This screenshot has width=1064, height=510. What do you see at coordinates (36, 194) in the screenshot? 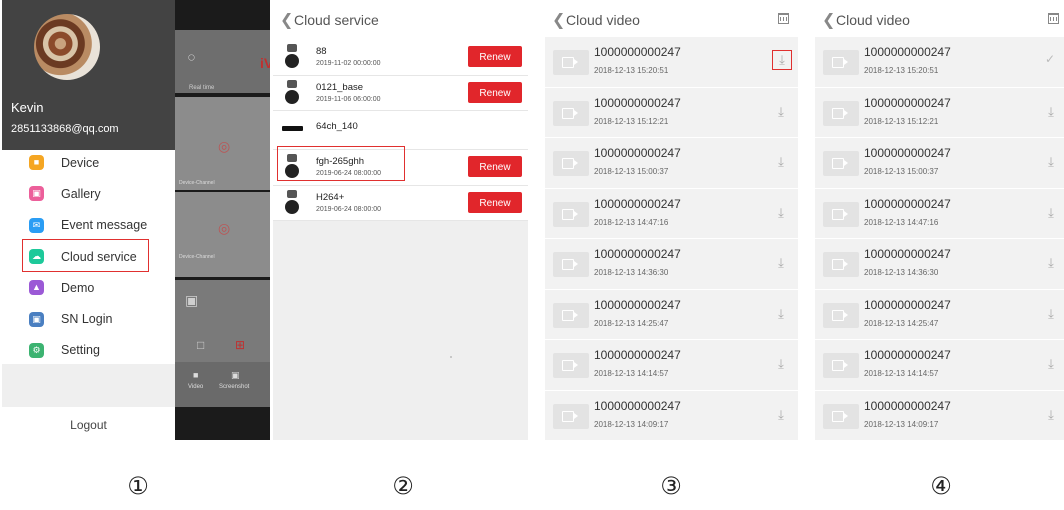
I see `image-icon: ▣` at bounding box center [36, 194].